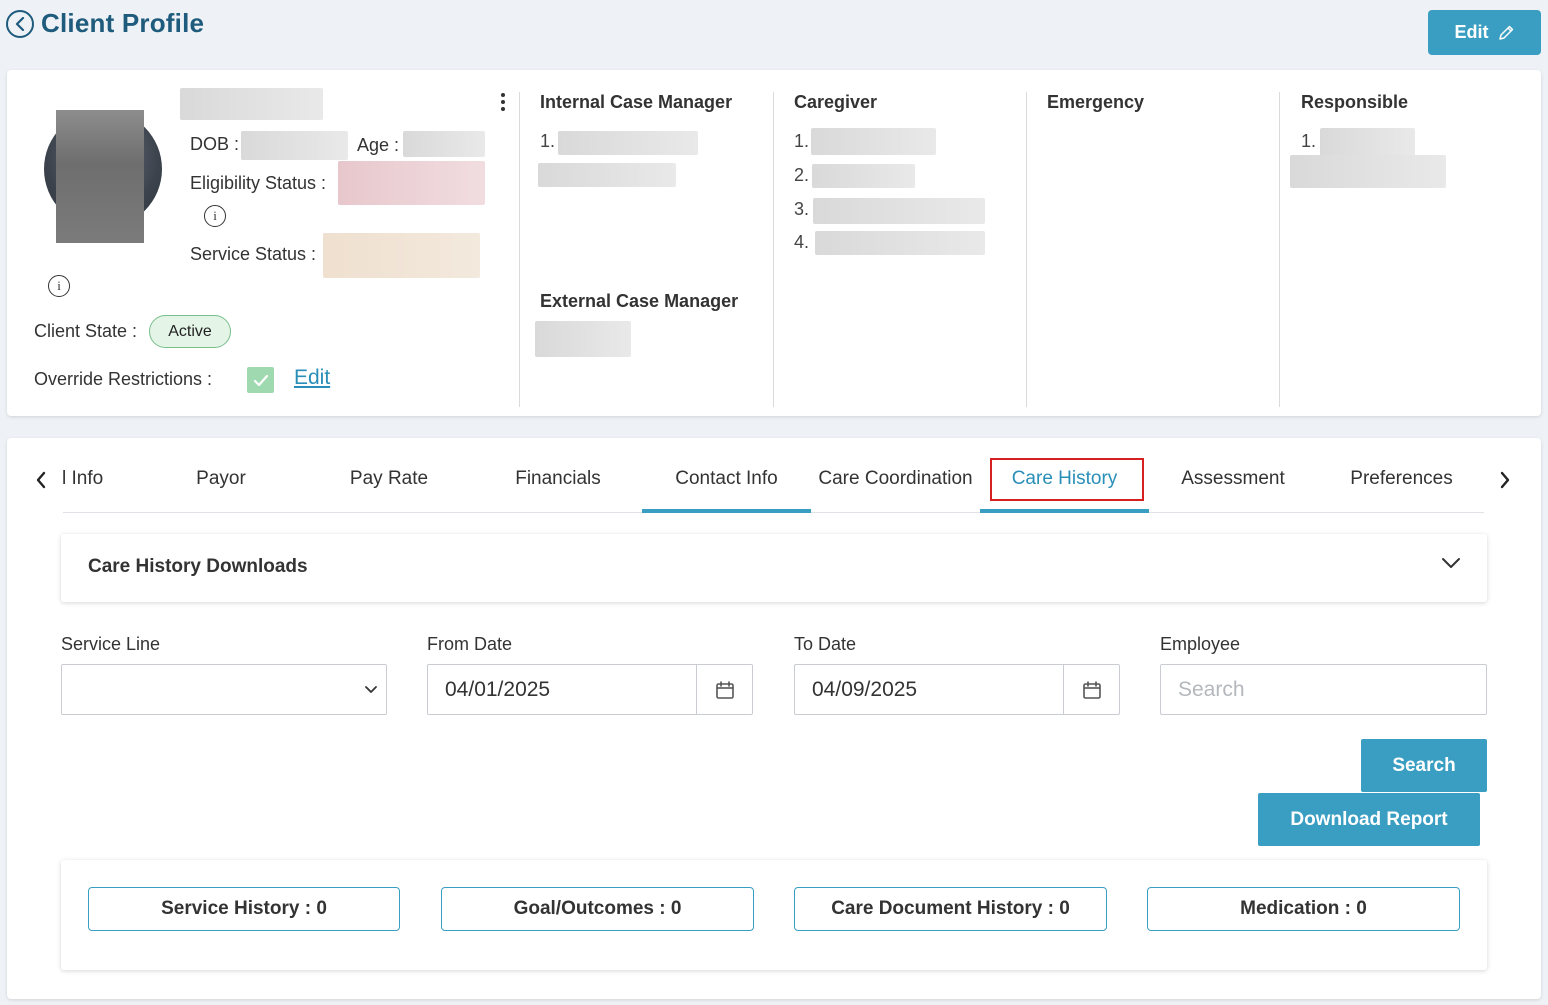  Describe the element at coordinates (258, 183) in the screenshot. I see `eligibility-status-label: Eligibility Status :` at that location.